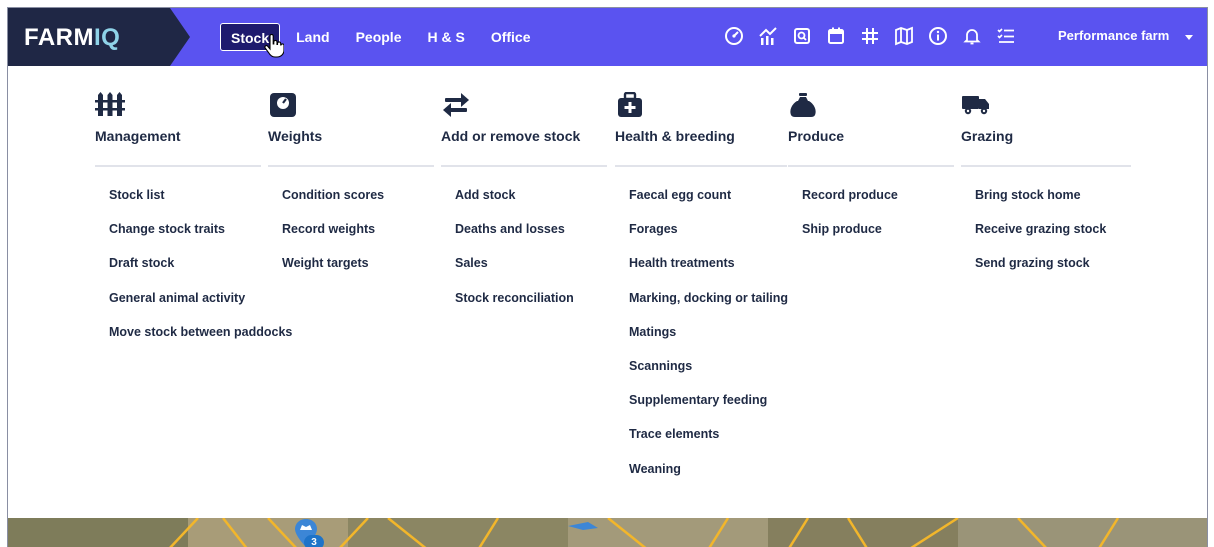  What do you see at coordinates (314, 541) in the screenshot?
I see `marker-count-badge: 3` at bounding box center [314, 541].